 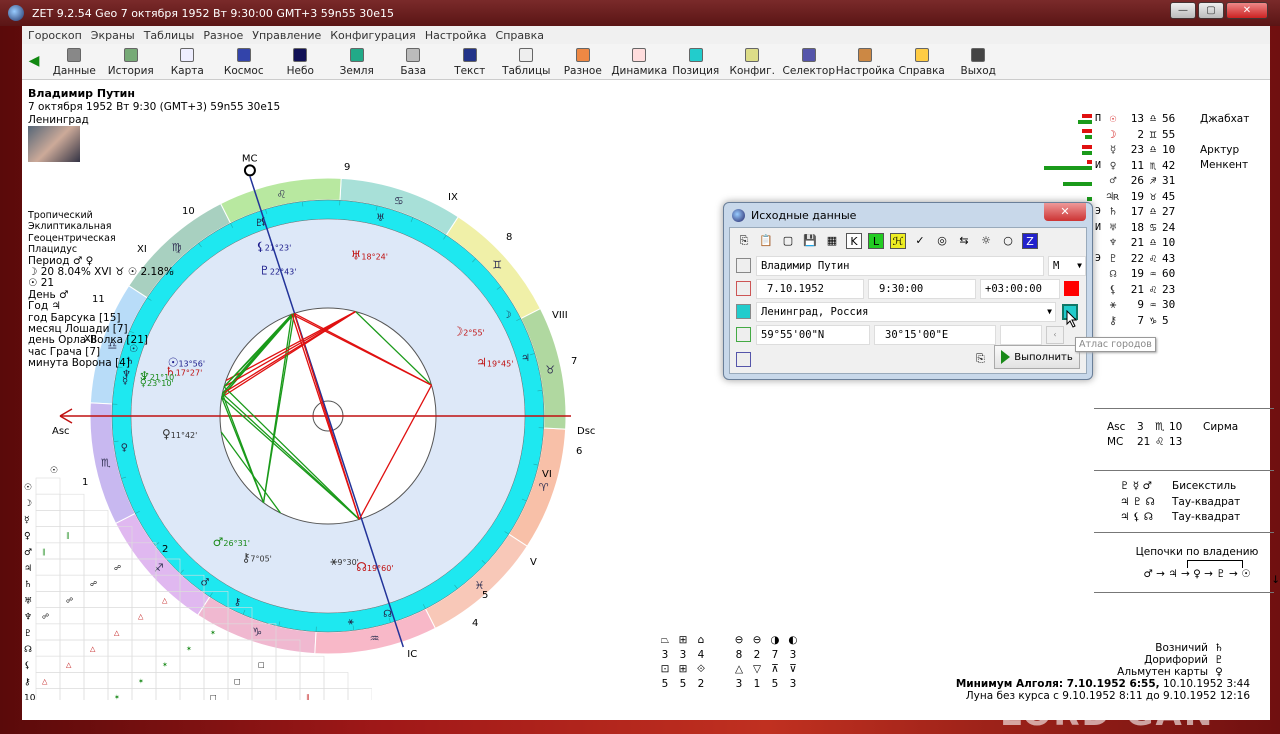 What do you see at coordinates (74, 62) in the screenshot?
I see `toolbar-button: Данные` at bounding box center [74, 62].